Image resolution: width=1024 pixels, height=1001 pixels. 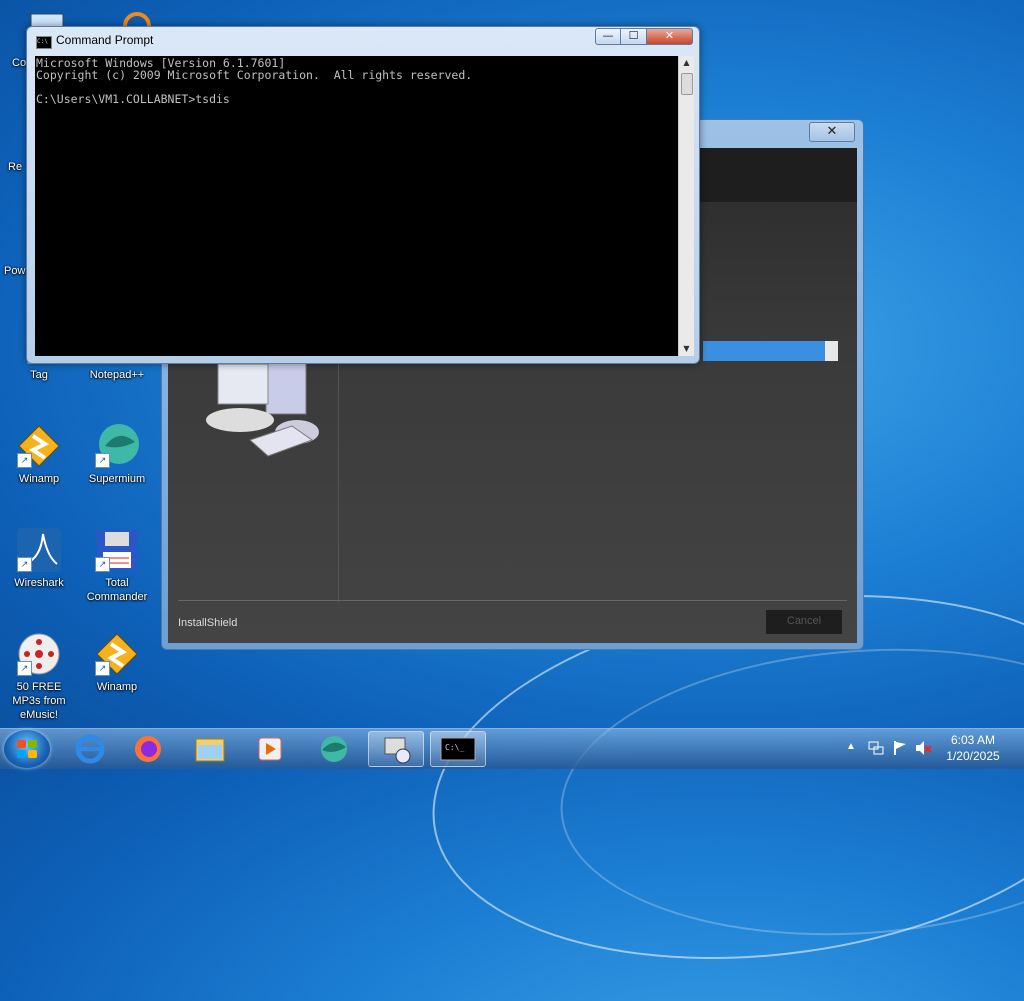 I want to click on clock-time: 6:03 AM, so click(x=973, y=740).